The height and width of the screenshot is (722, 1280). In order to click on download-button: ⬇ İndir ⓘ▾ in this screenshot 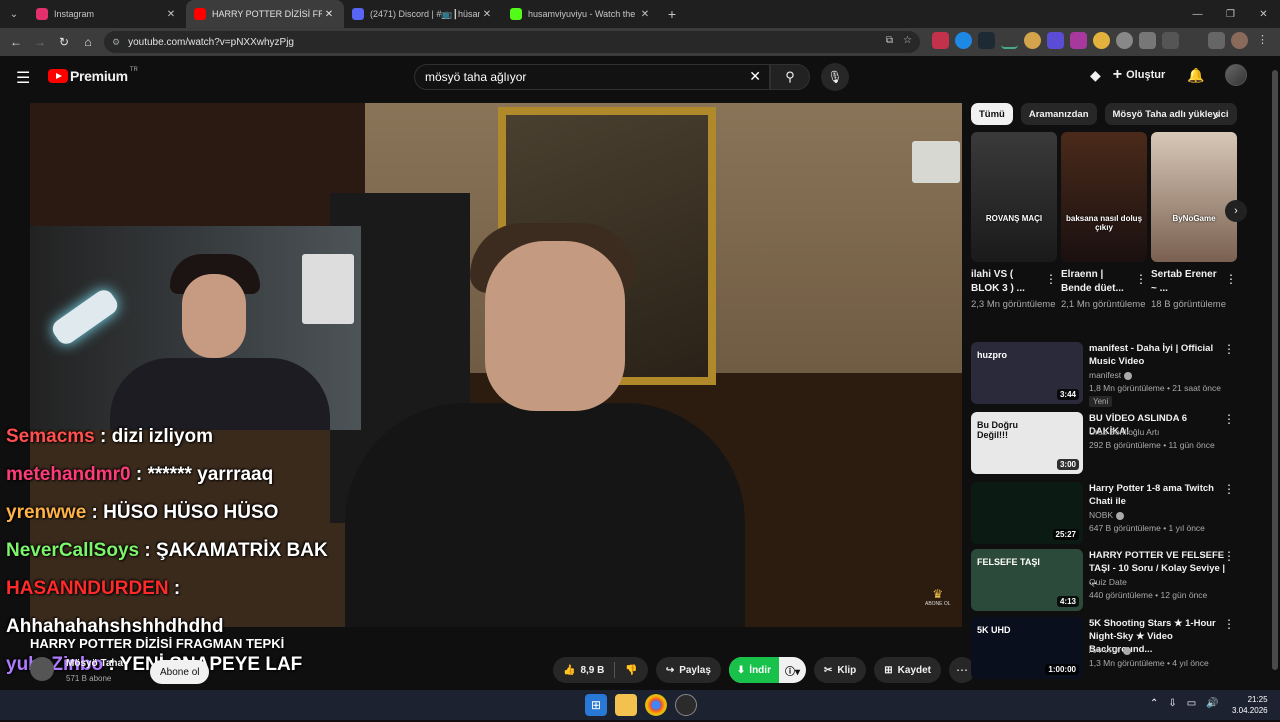, I will do `click(767, 670)`.